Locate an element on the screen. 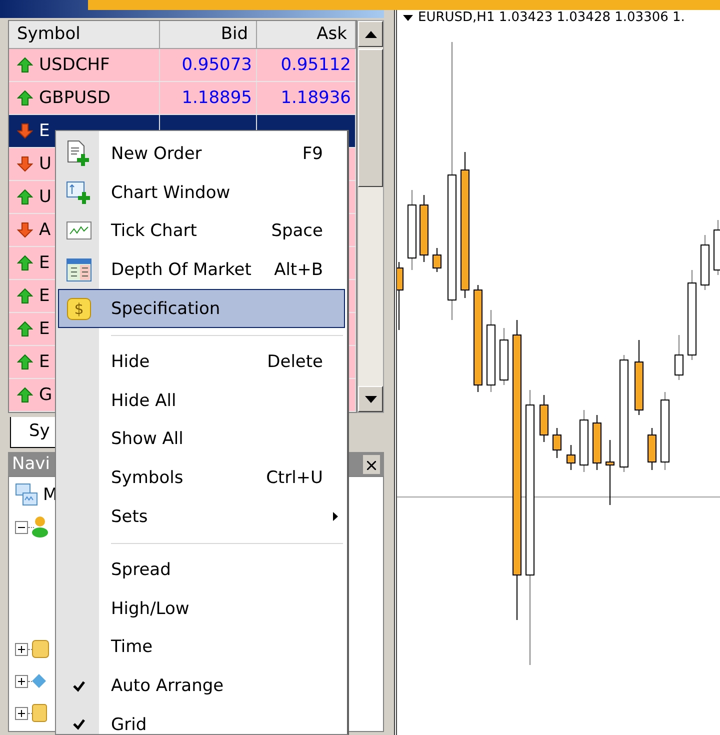 The height and width of the screenshot is (735, 720). symbol-name: A is located at coordinates (45, 230).